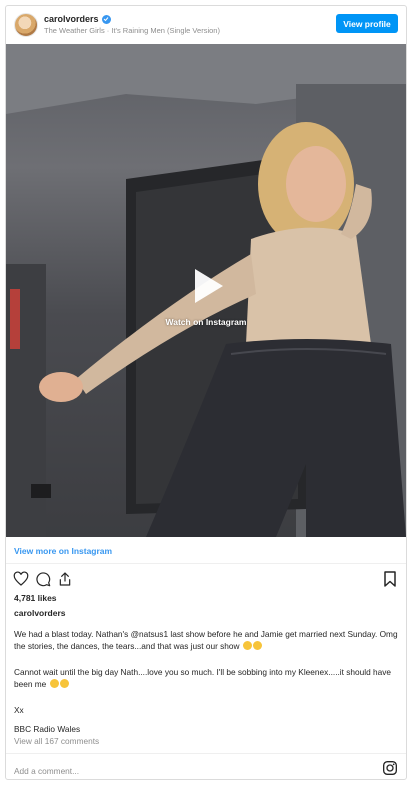 Image resolution: width=413 pixels, height=787 pixels. Describe the element at coordinates (367, 23) in the screenshot. I see `view-profile-button: View profile` at that location.